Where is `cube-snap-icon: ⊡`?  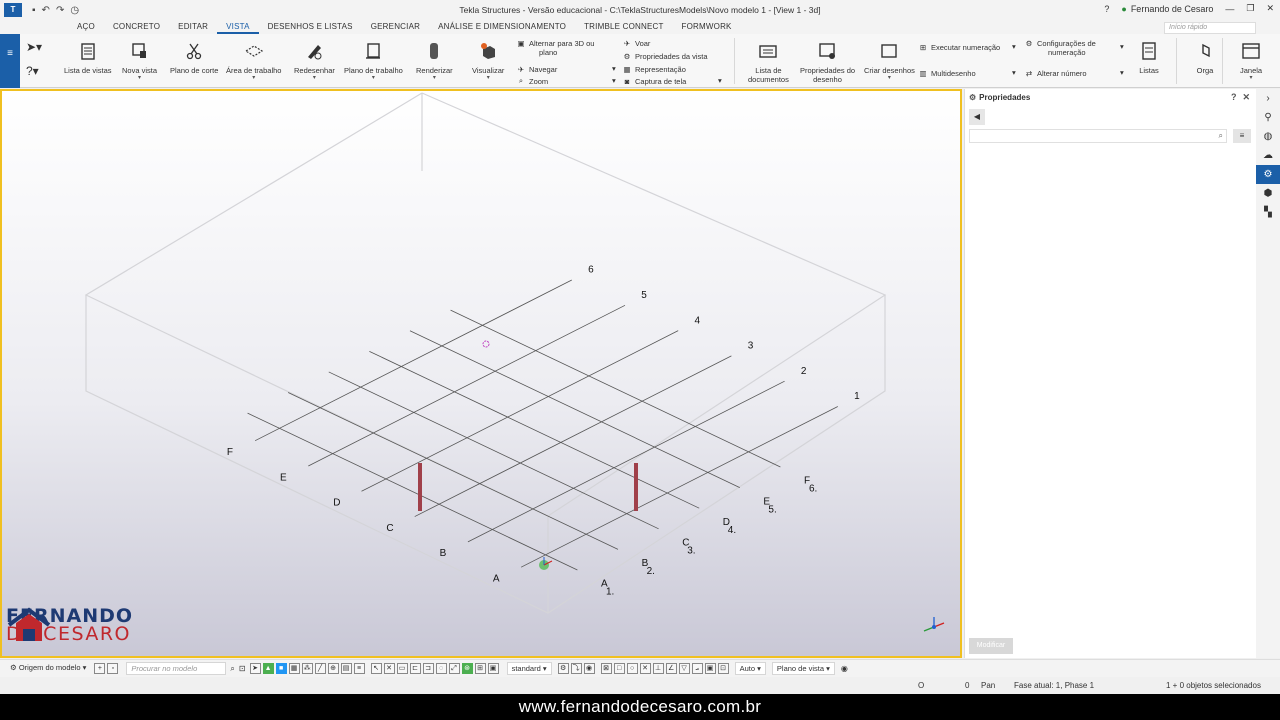 cube-snap-icon: ⊡ is located at coordinates (723, 668).